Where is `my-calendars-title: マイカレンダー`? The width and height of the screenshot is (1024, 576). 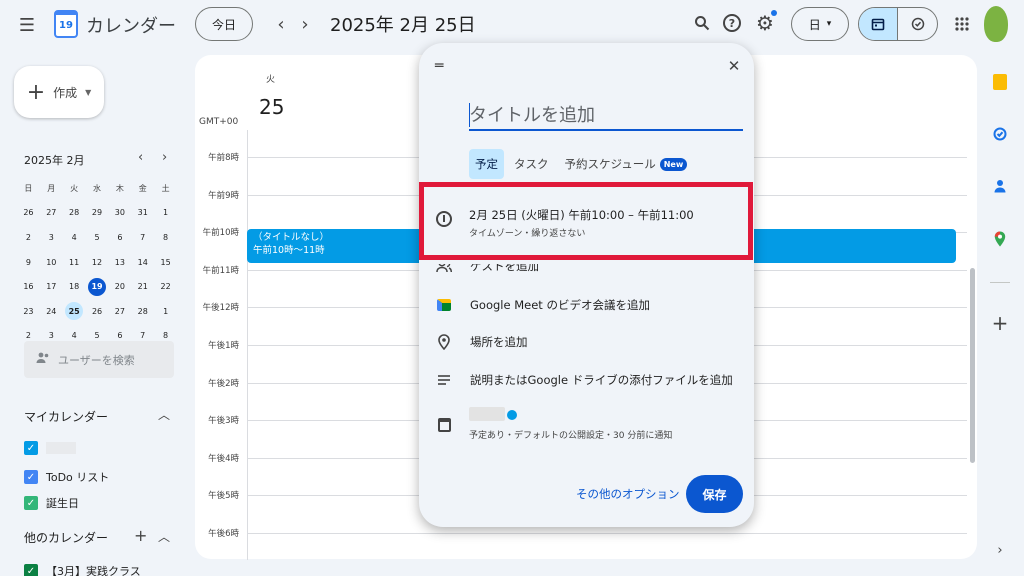 my-calendars-title: マイカレンダー is located at coordinates (66, 416).